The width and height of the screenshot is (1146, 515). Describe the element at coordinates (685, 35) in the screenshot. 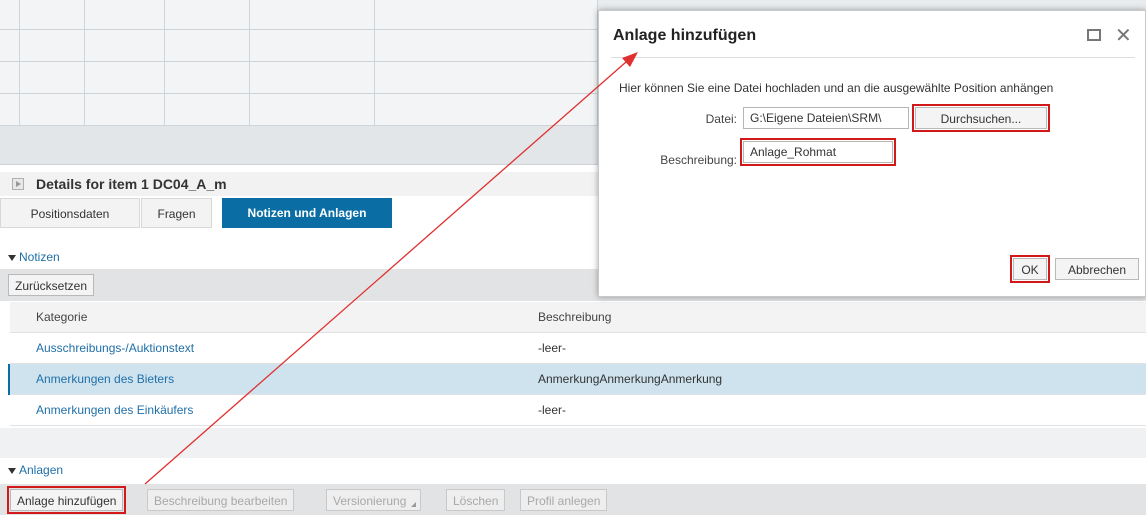

I see `dialog-title: Anlage hinzufügen` at that location.